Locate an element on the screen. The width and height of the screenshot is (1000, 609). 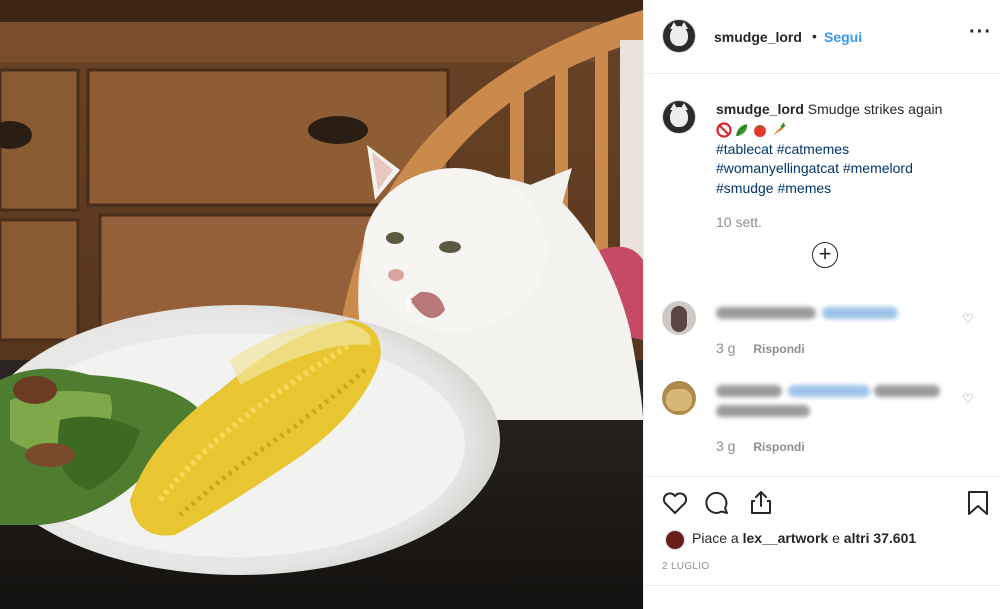
likes-prefix: Piace a is located at coordinates (717, 538).